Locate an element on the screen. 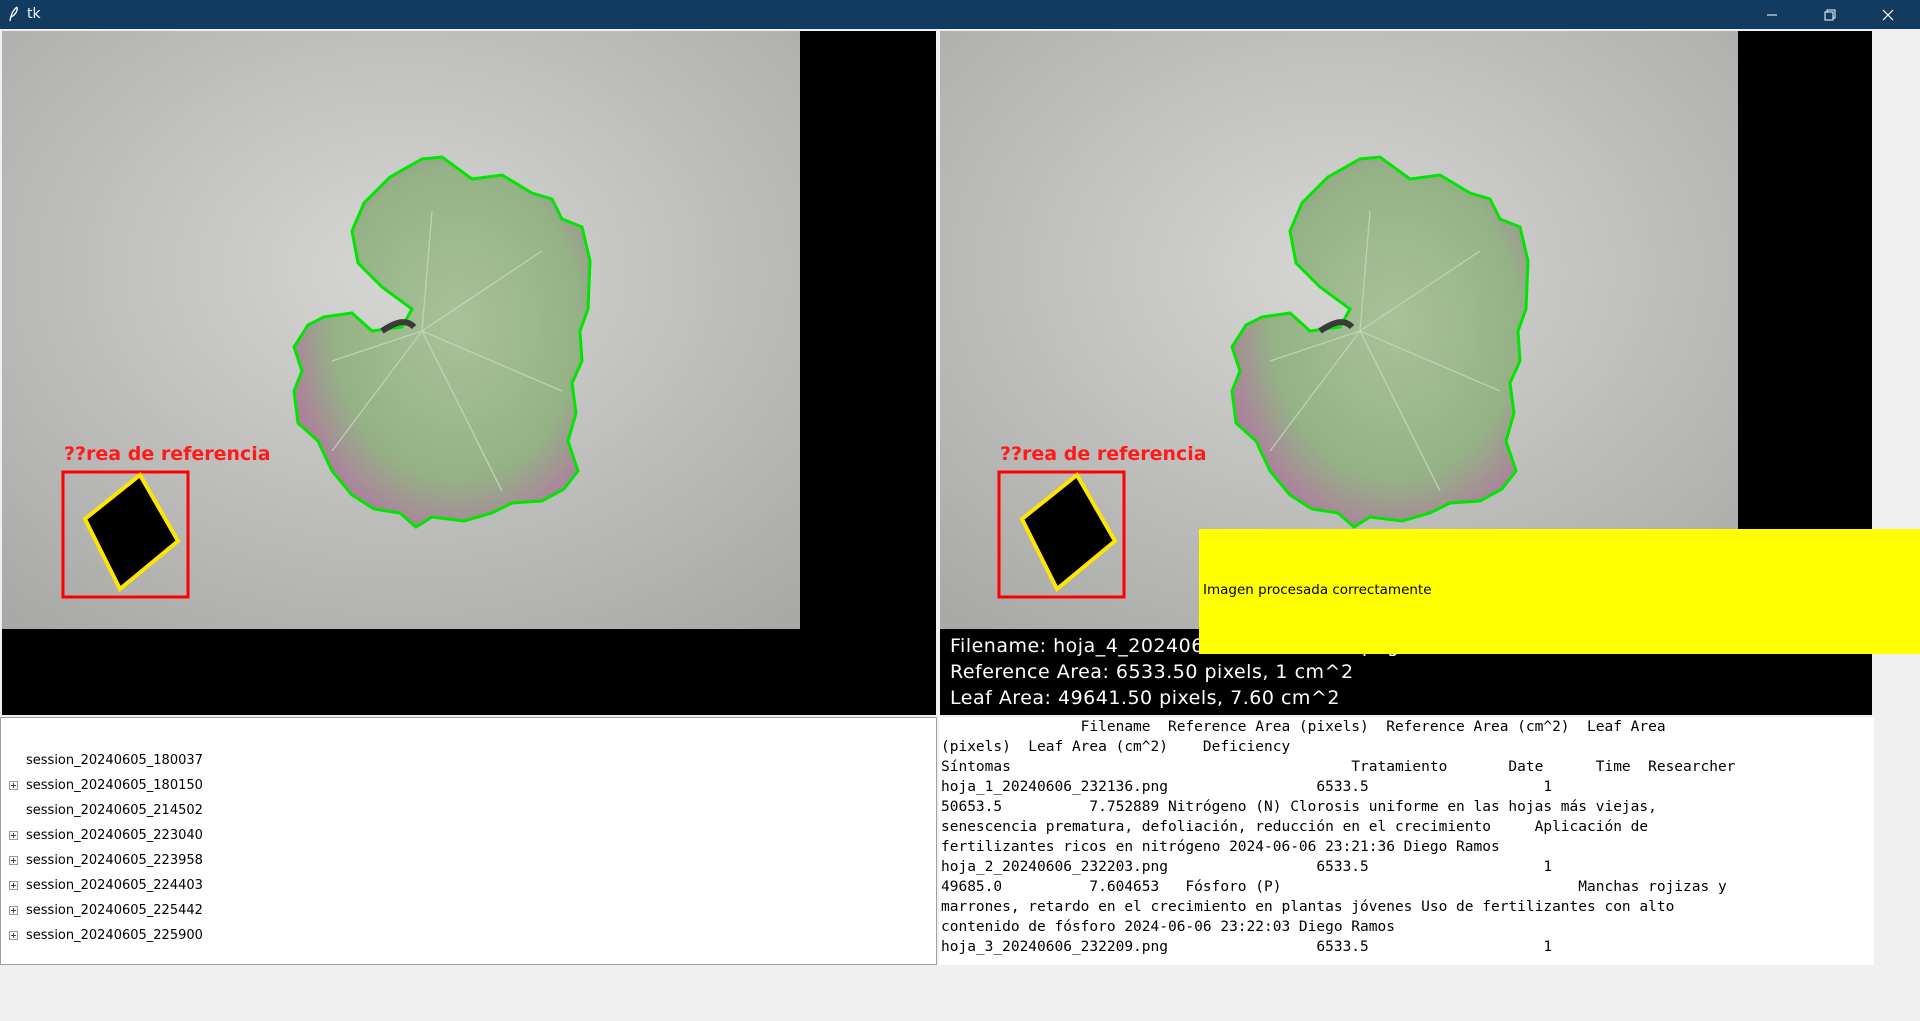 Image resolution: width=1920 pixels, height=1021 pixels. feather-icon is located at coordinates (13, 14).